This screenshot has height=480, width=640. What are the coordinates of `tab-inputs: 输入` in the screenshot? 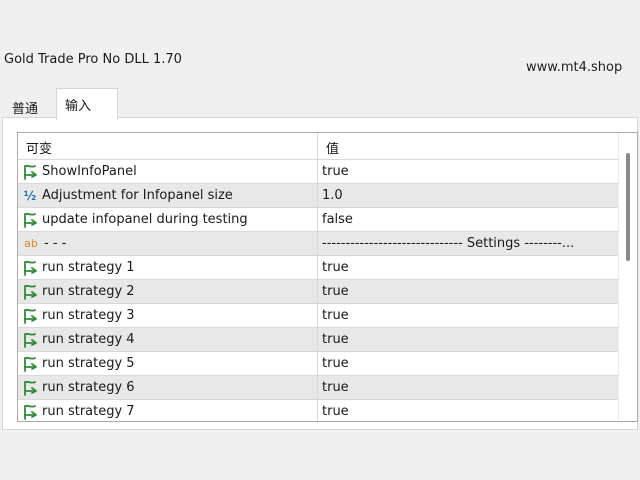 It's located at (87, 104).